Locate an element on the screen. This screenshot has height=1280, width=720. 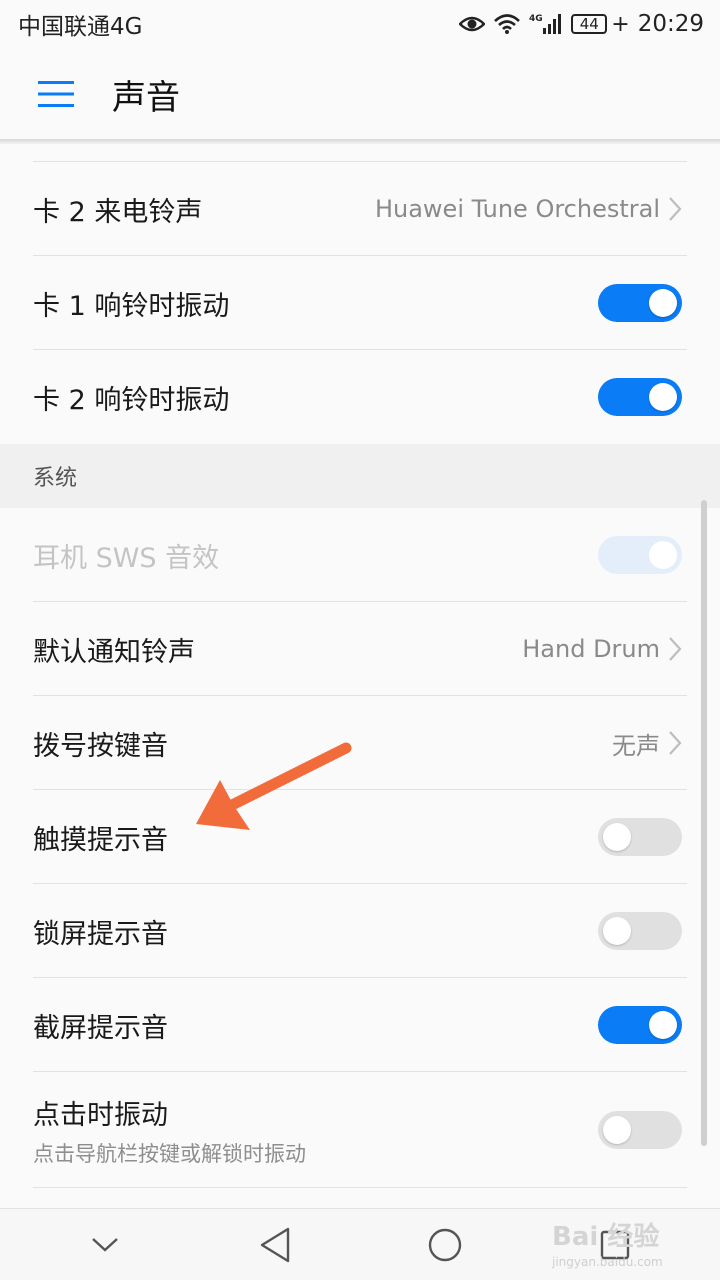
row-label: 默认通知铃声 is located at coordinates (114, 652).